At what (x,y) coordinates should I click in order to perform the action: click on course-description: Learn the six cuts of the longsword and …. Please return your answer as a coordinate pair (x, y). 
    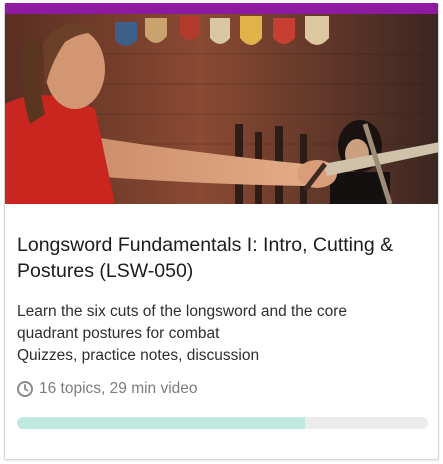
    Looking at the image, I should click on (221, 334).